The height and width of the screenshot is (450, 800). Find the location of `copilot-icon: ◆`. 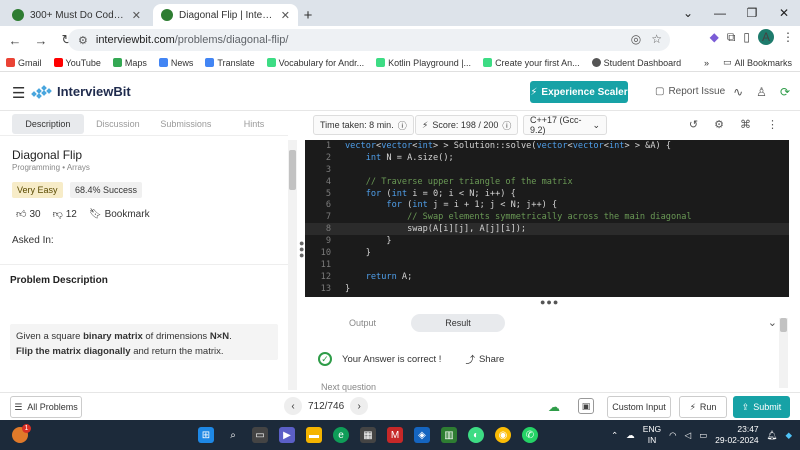

copilot-icon: ◆ is located at coordinates (788, 435).